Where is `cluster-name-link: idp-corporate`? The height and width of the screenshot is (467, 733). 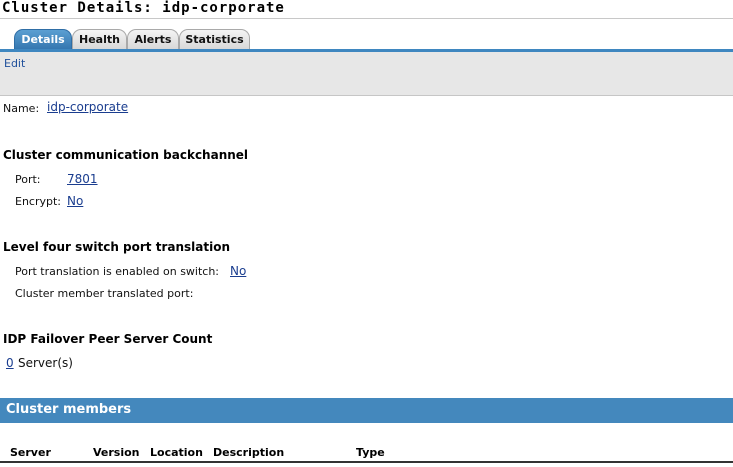
cluster-name-link: idp-corporate is located at coordinates (87, 107).